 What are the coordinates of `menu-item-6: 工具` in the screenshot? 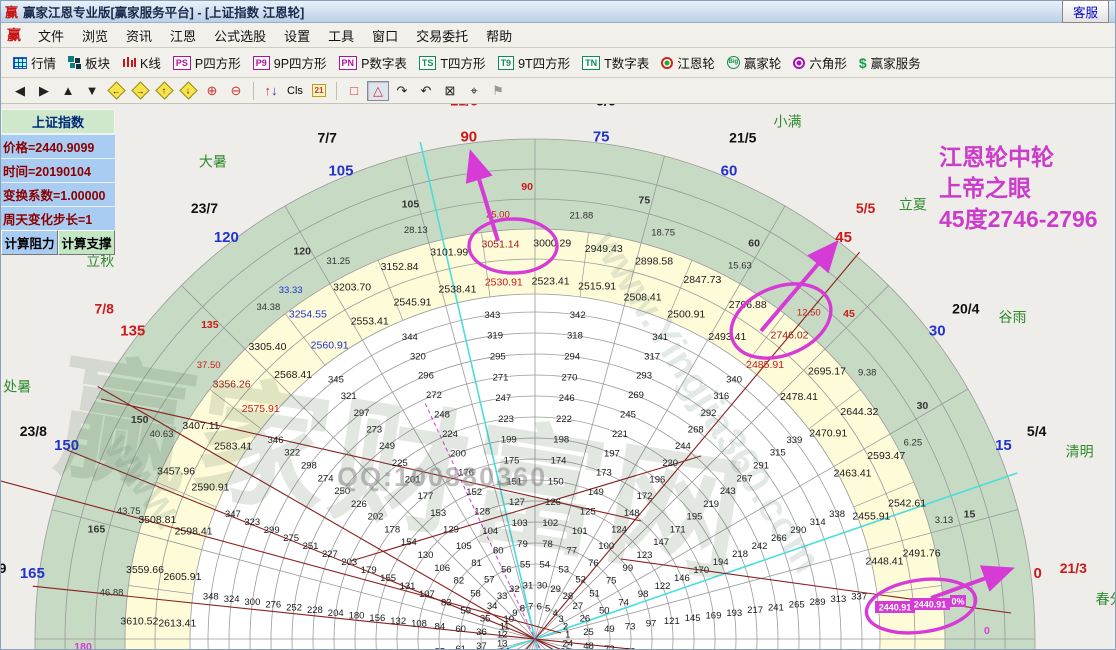 It's located at (341, 35).